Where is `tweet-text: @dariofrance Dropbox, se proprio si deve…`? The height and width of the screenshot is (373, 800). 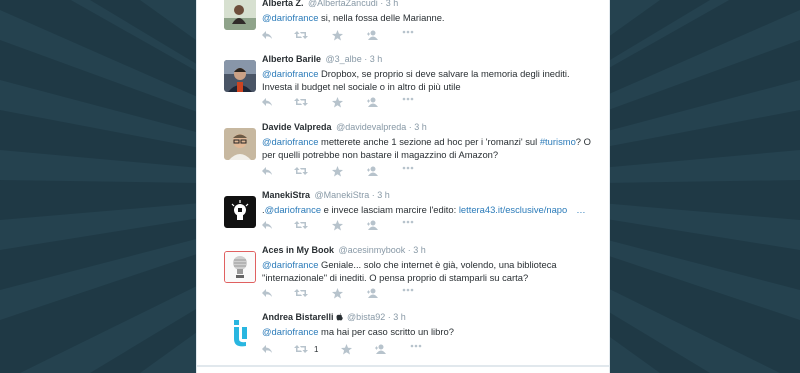
tweet-text: @dariofrance Dropbox, se proprio si deve… is located at coordinates (430, 80).